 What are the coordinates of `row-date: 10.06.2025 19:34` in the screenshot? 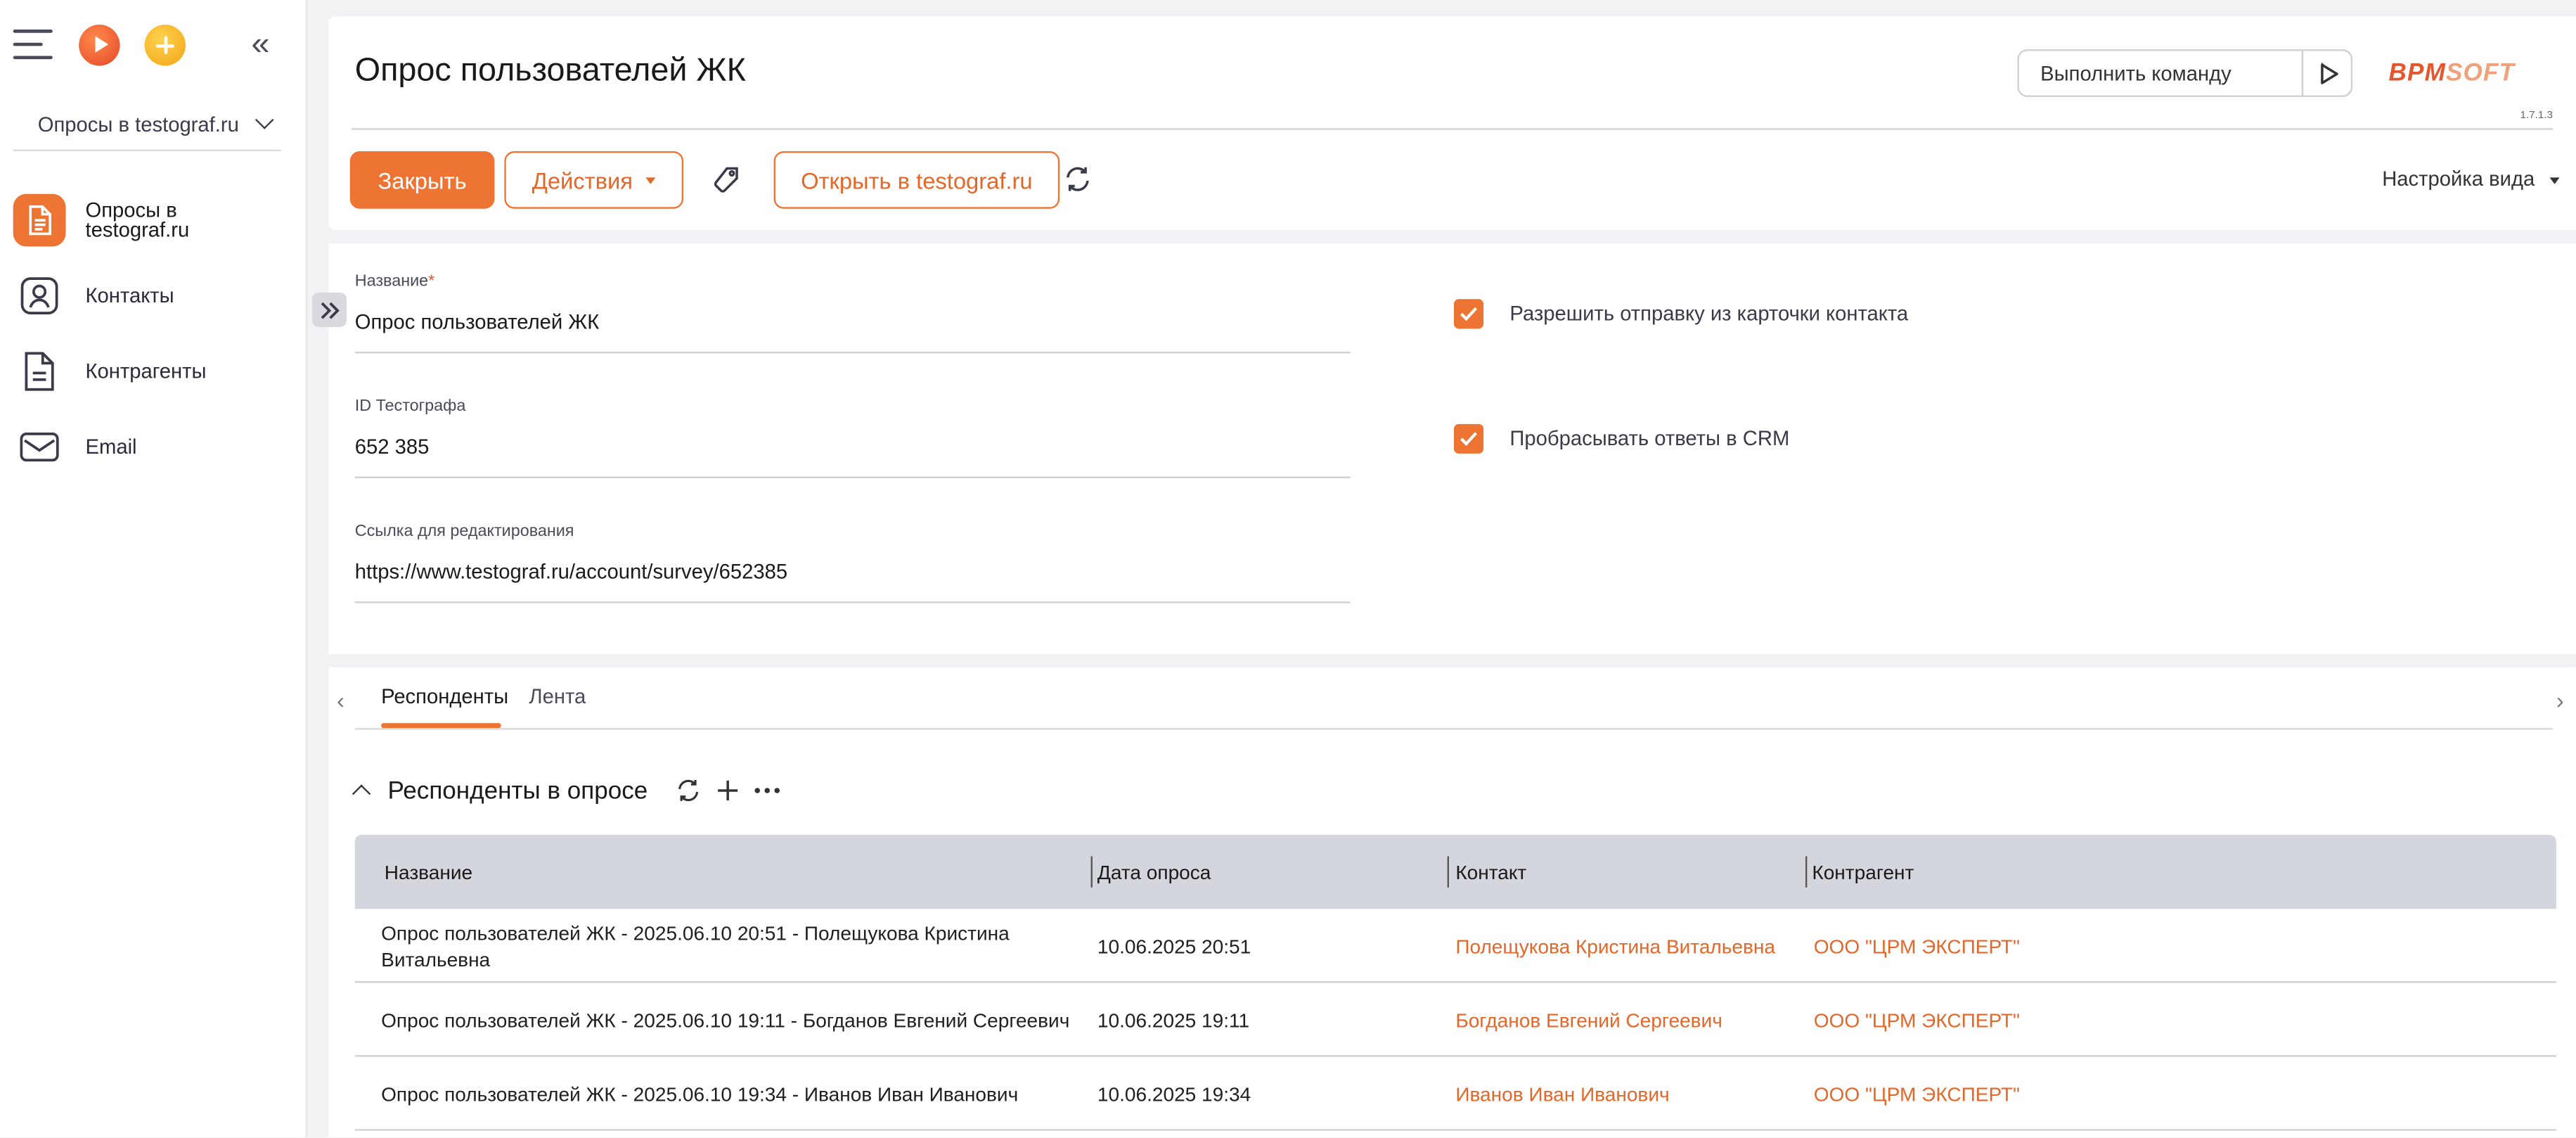 It's located at (1174, 1094).